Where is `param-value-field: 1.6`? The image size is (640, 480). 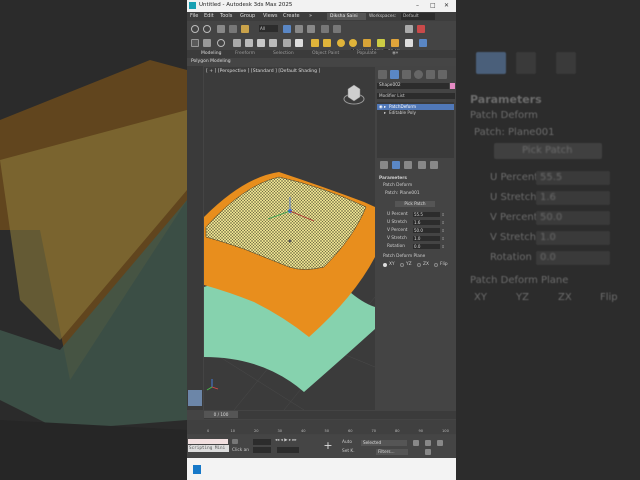
param-value-field: 1.6 is located at coordinates (426, 222).